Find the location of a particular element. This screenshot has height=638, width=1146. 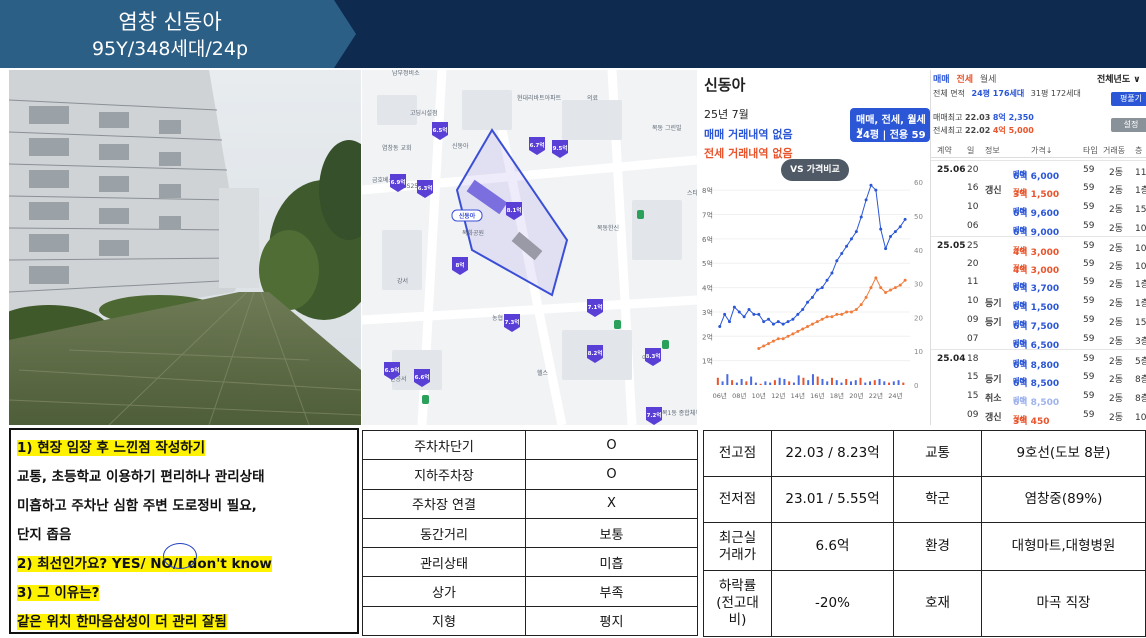

info-key: 하락률 (전고대 비) is located at coordinates (737, 603).